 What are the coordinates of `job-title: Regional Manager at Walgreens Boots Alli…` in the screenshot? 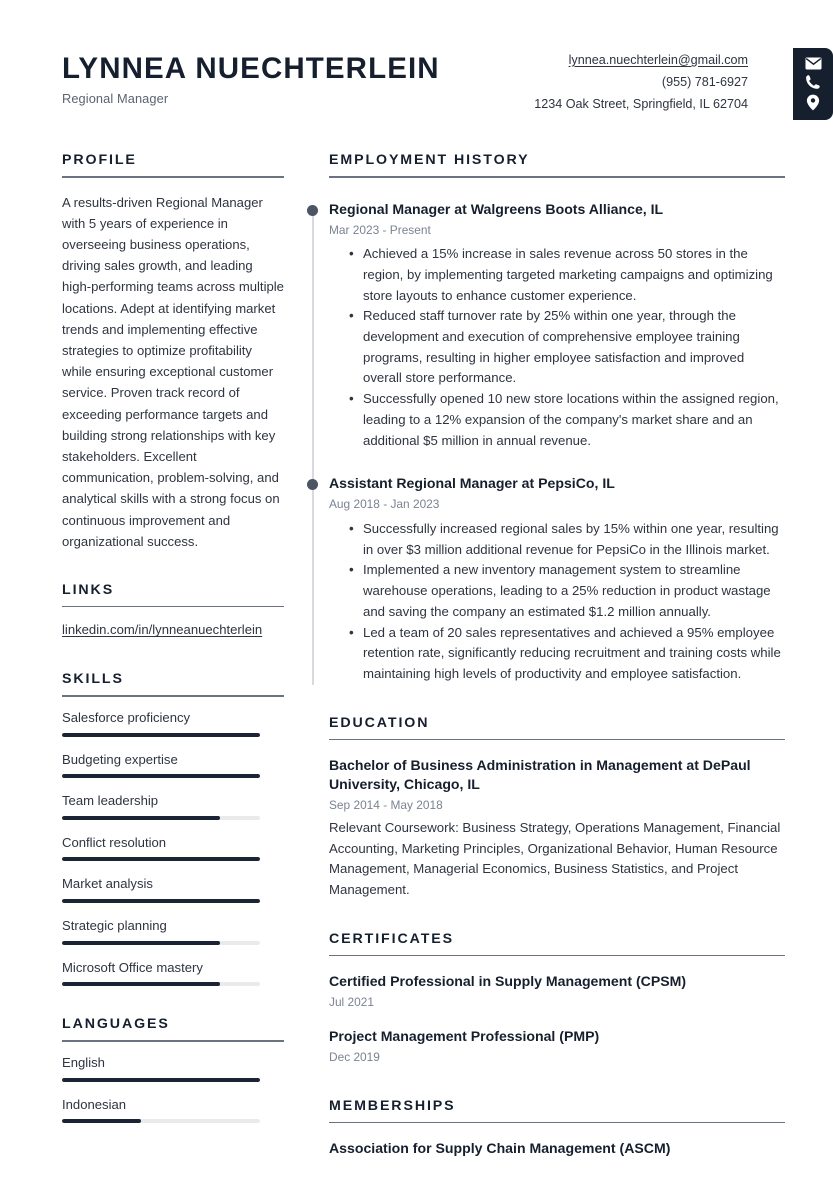 It's located at (496, 208).